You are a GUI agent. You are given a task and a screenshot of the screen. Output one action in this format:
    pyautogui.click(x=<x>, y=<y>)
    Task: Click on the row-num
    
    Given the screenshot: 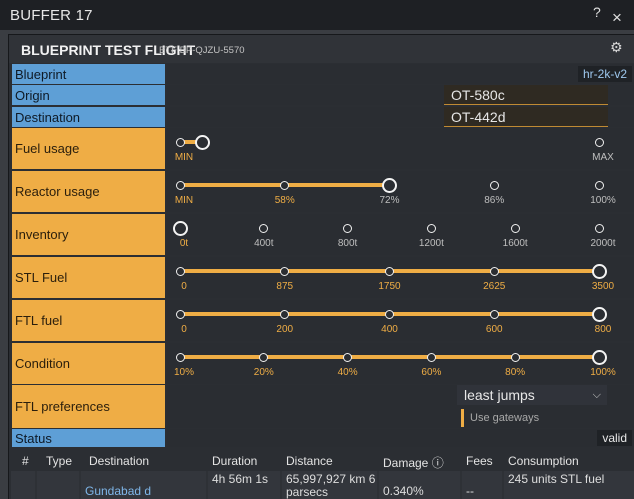 What is the action you would take?
    pyautogui.click(x=23, y=485)
    